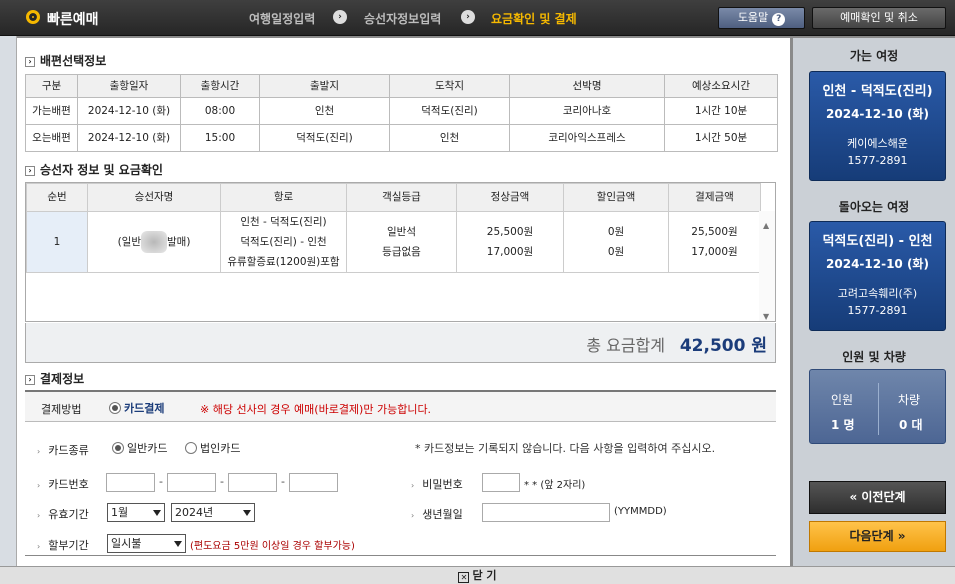  What do you see at coordinates (616, 242) in the screenshot?
I see `discount-cell: 0원 0원` at bounding box center [616, 242].